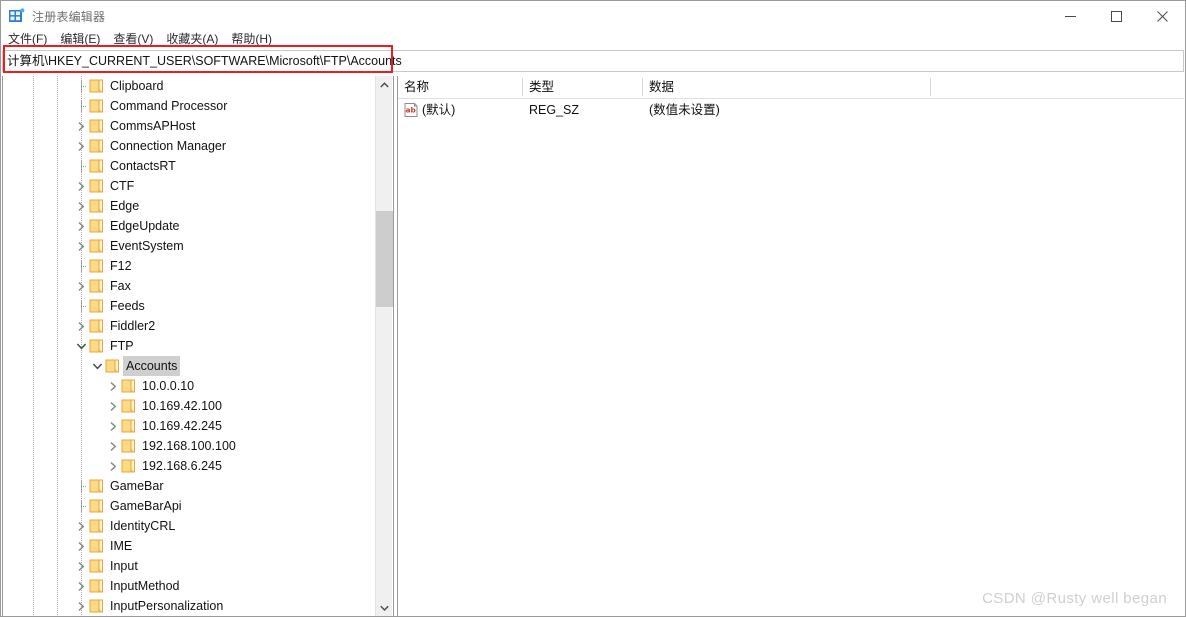  I want to click on column-header-type: 类型, so click(538, 87).